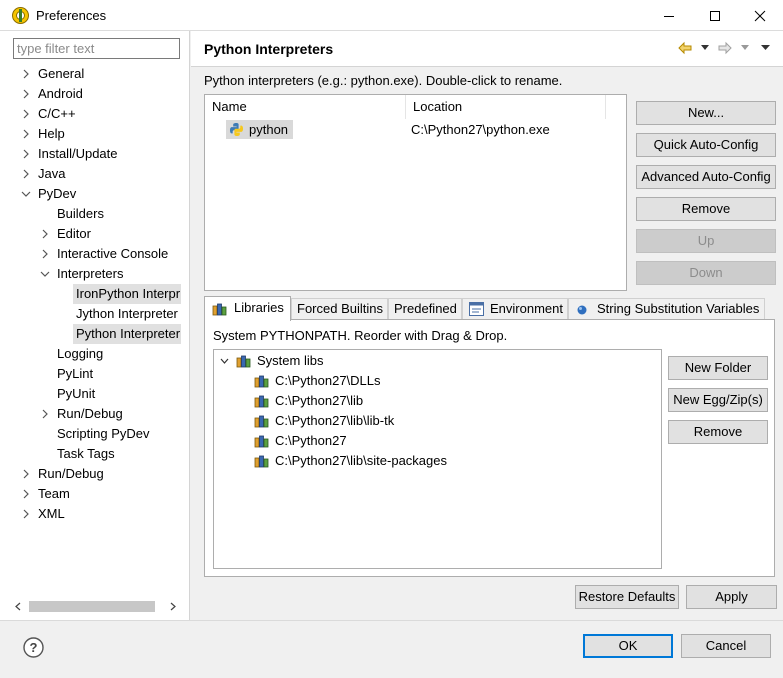 This screenshot has width=783, height=678. Describe the element at coordinates (90, 94) in the screenshot. I see `tree-item-android: Android` at that location.